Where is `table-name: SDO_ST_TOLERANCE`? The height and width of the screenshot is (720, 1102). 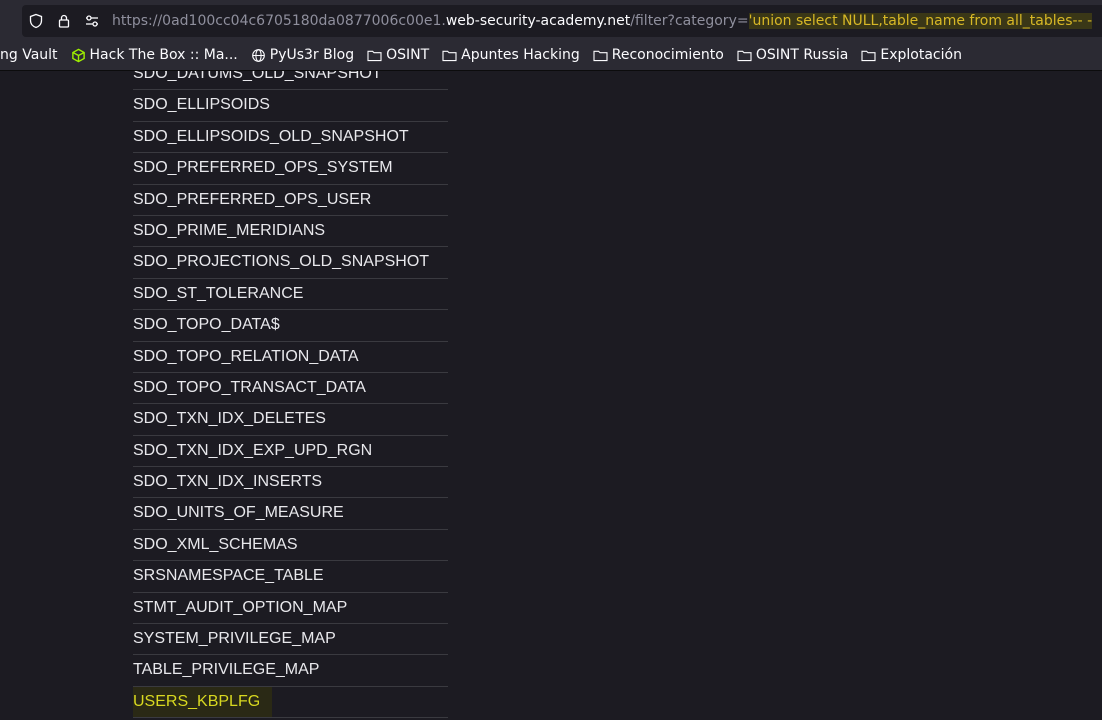 table-name: SDO_ST_TOLERANCE is located at coordinates (218, 293).